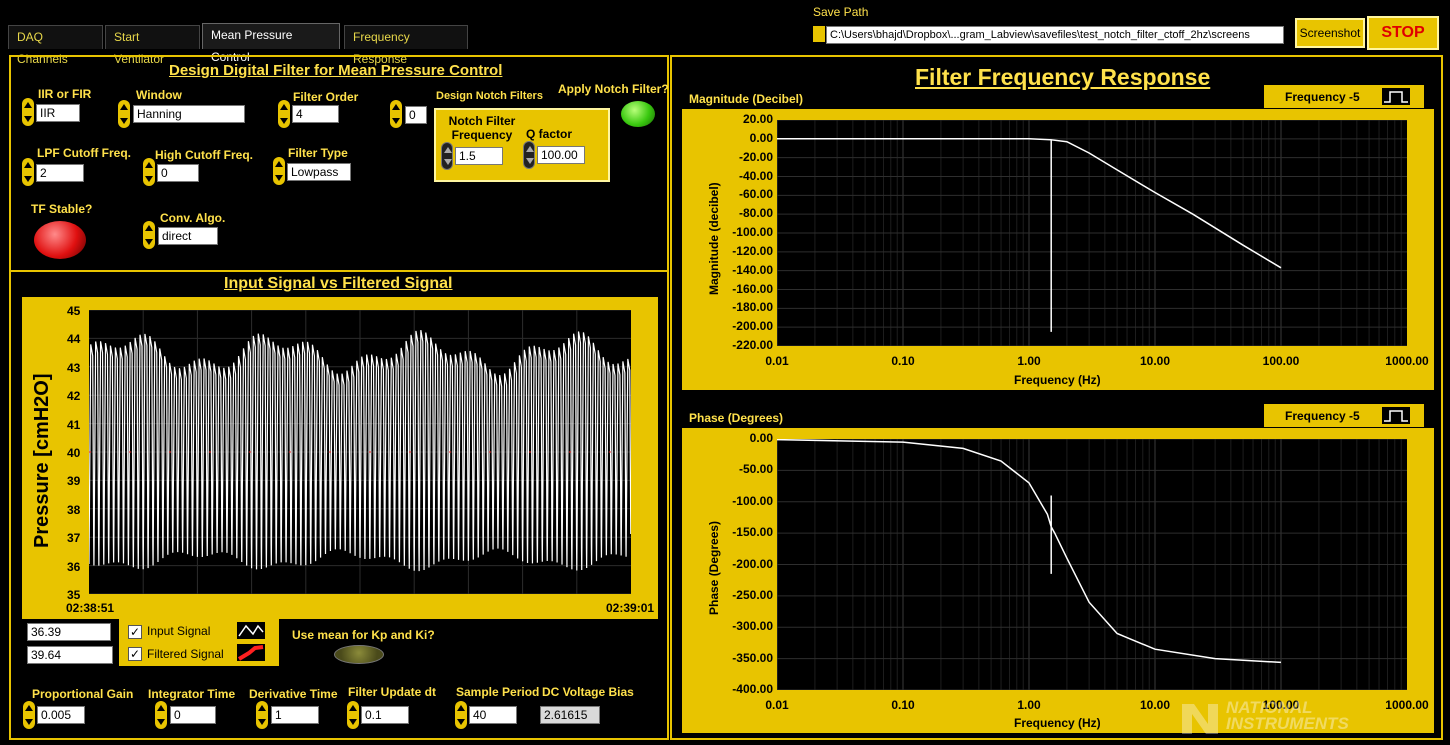  I want to click on signal-y-tick: 43, so click(74, 367).